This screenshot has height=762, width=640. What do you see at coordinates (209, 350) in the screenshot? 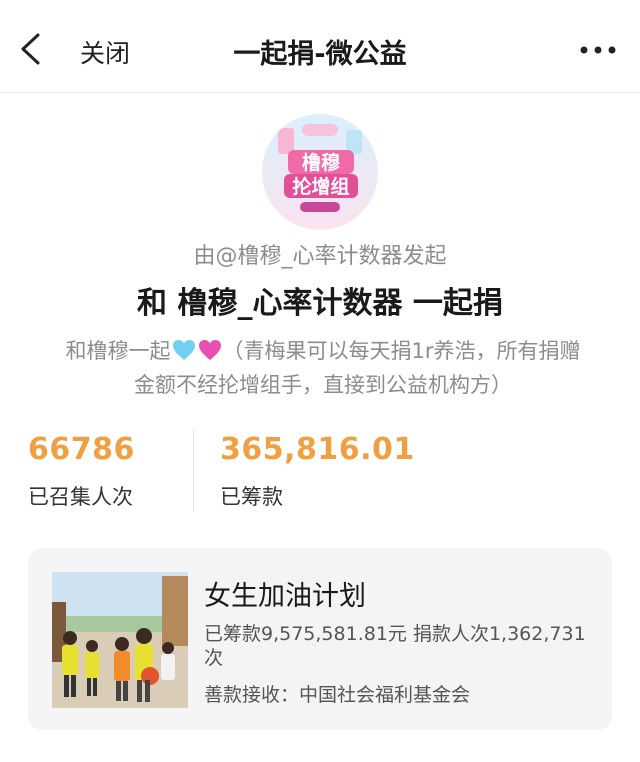
I see `pink-heart-icon` at bounding box center [209, 350].